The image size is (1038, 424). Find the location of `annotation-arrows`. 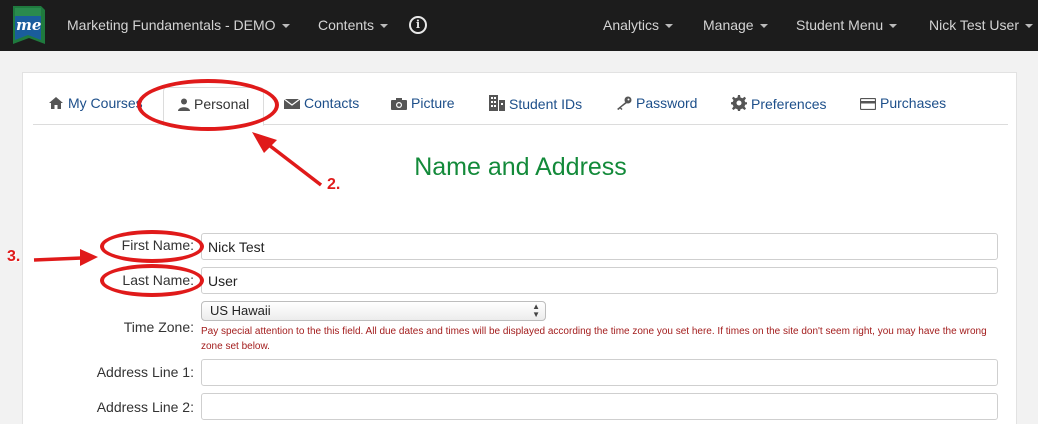

annotation-arrows is located at coordinates (178, 199).